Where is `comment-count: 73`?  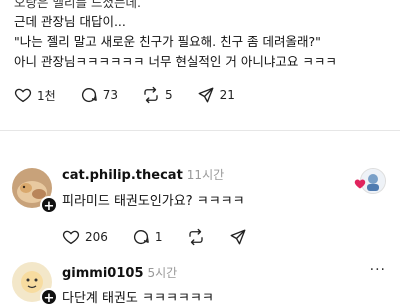
comment-count: 73 is located at coordinates (110, 95).